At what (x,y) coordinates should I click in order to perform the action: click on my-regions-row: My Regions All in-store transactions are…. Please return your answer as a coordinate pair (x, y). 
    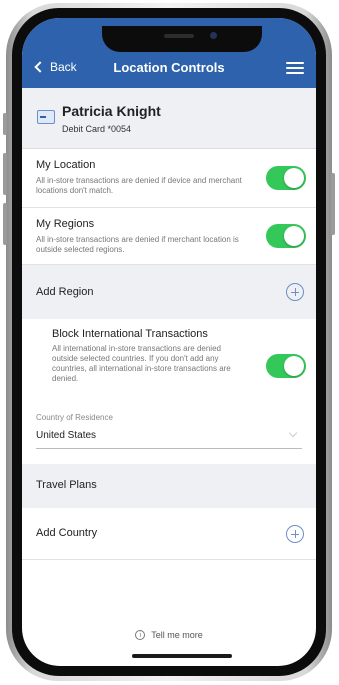
    Looking at the image, I should click on (169, 236).